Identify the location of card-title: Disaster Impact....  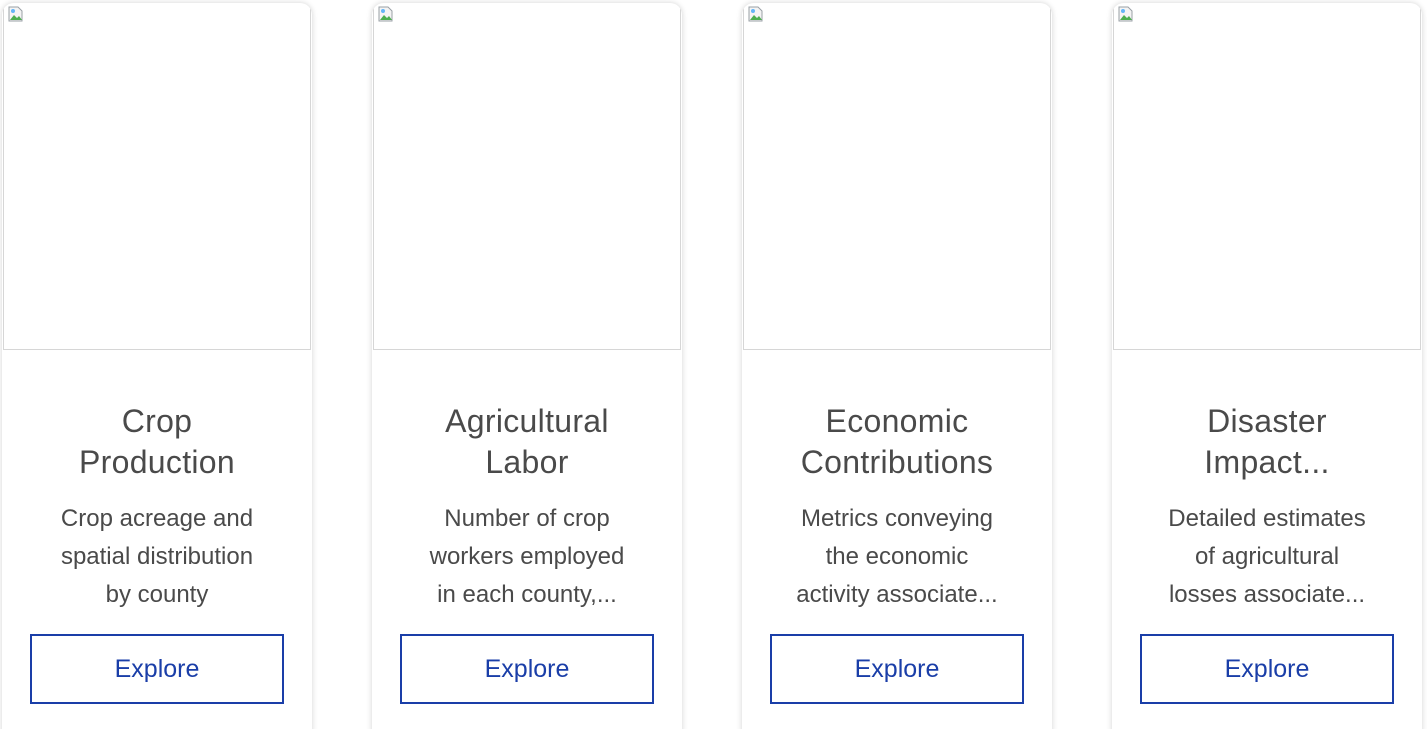
(1267, 442).